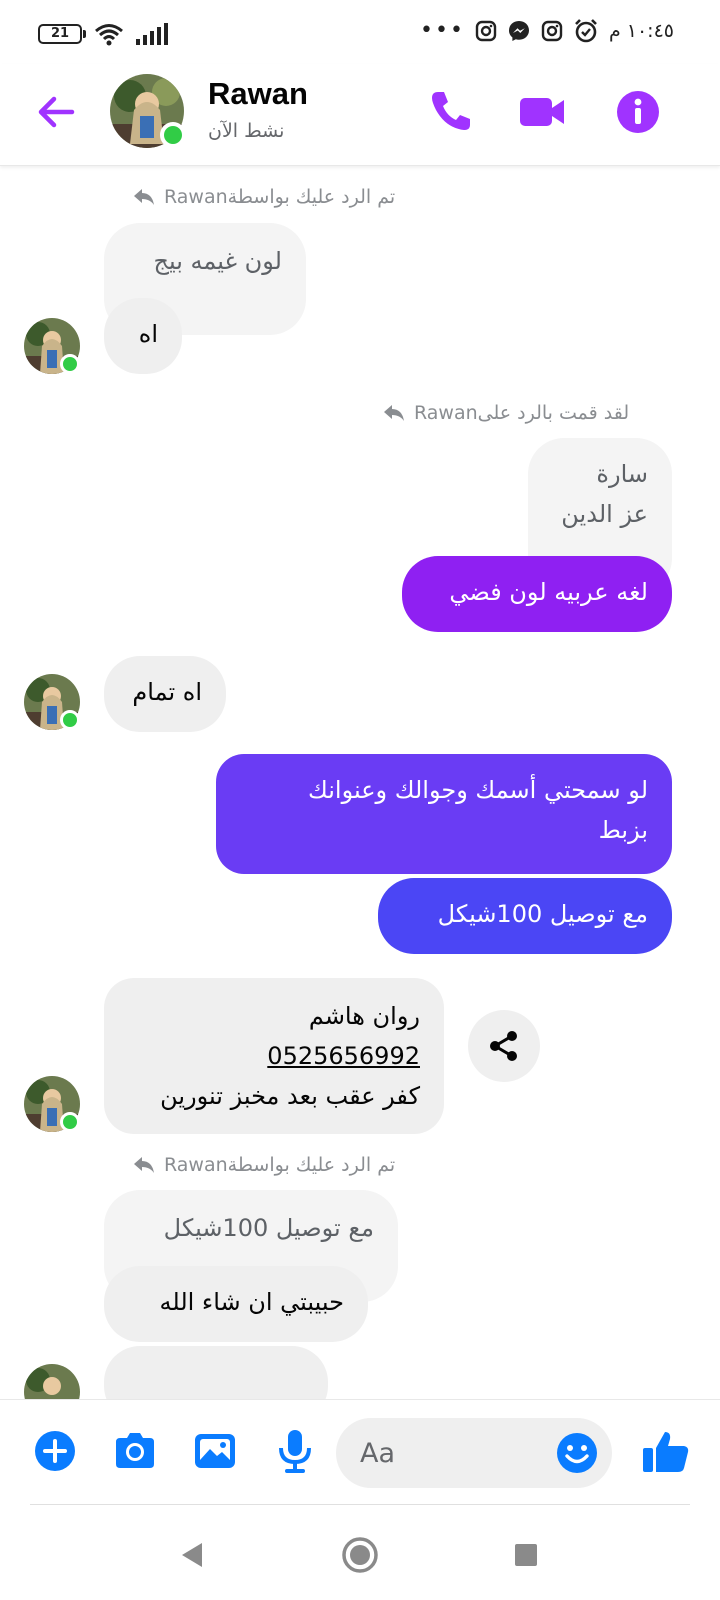 Image resolution: width=720 pixels, height=1600 pixels. I want to click on phone-icon, so click(450, 112).